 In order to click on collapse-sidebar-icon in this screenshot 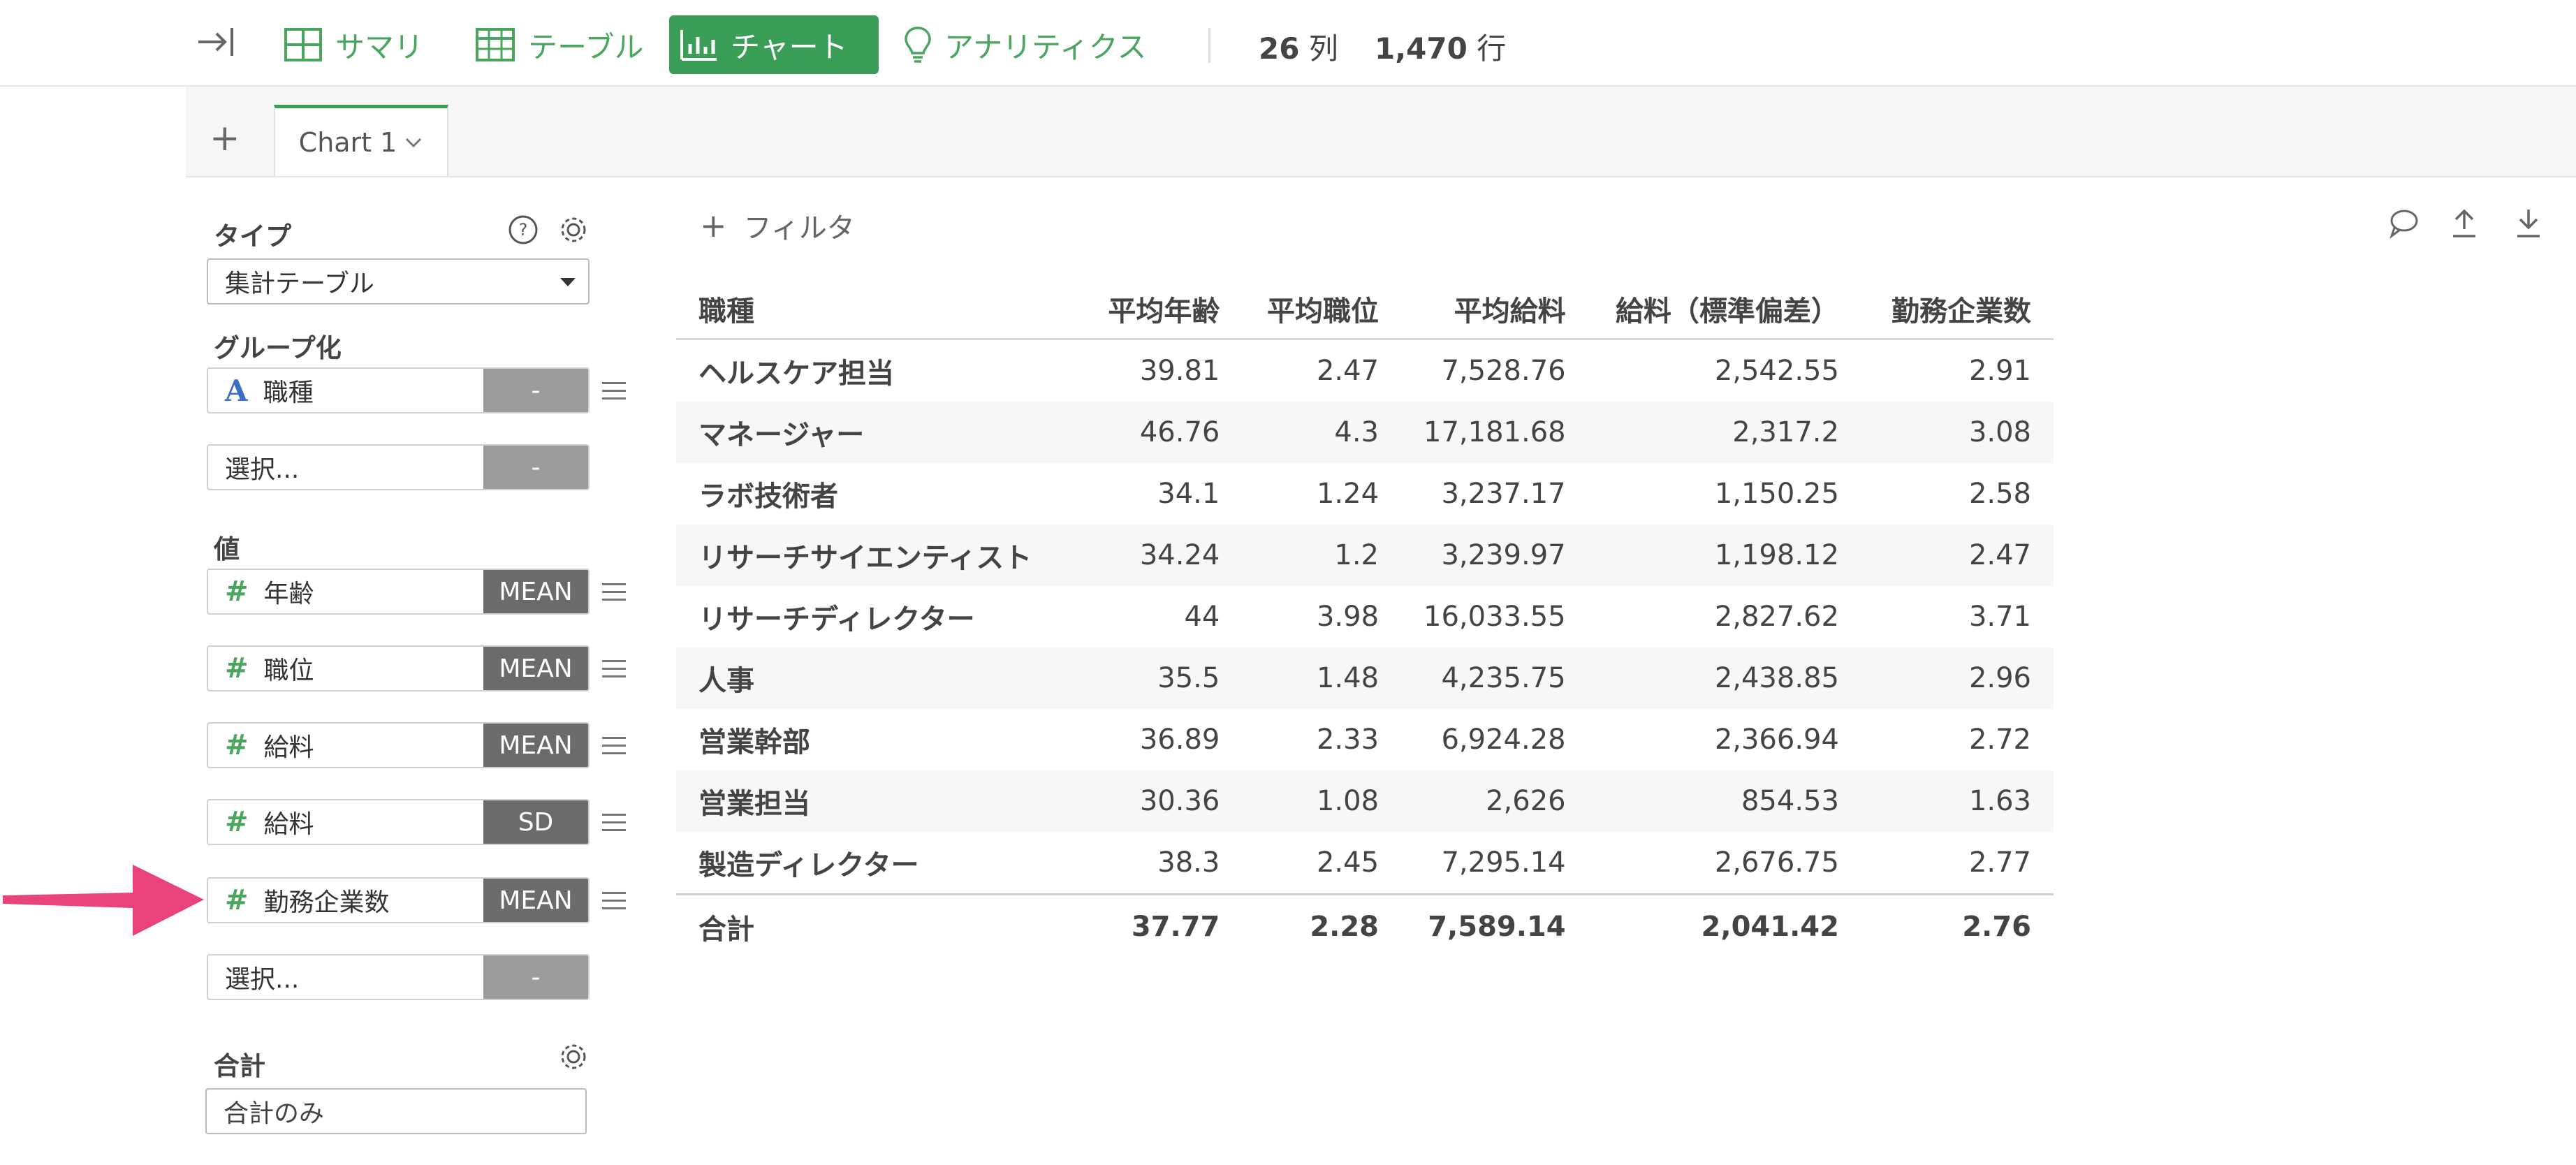, I will do `click(215, 42)`.